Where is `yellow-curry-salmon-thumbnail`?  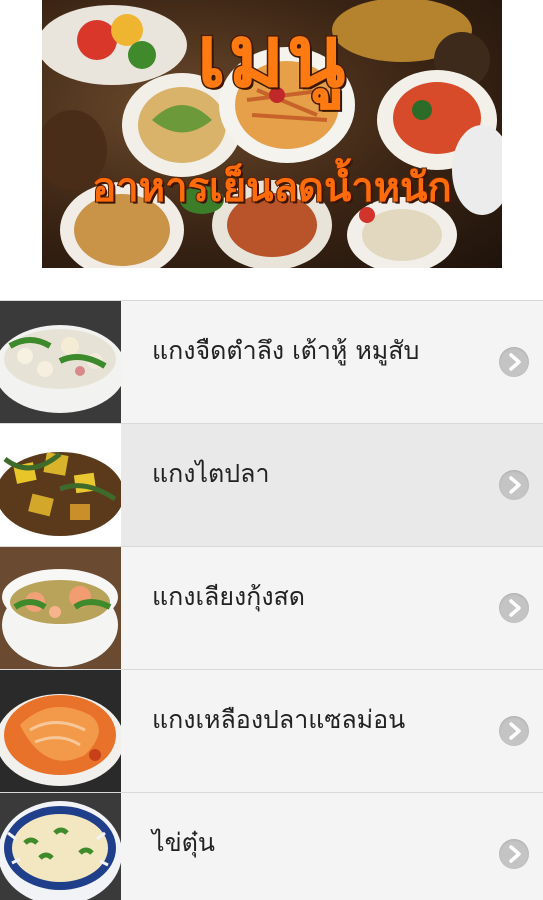 yellow-curry-salmon-thumbnail is located at coordinates (60, 731).